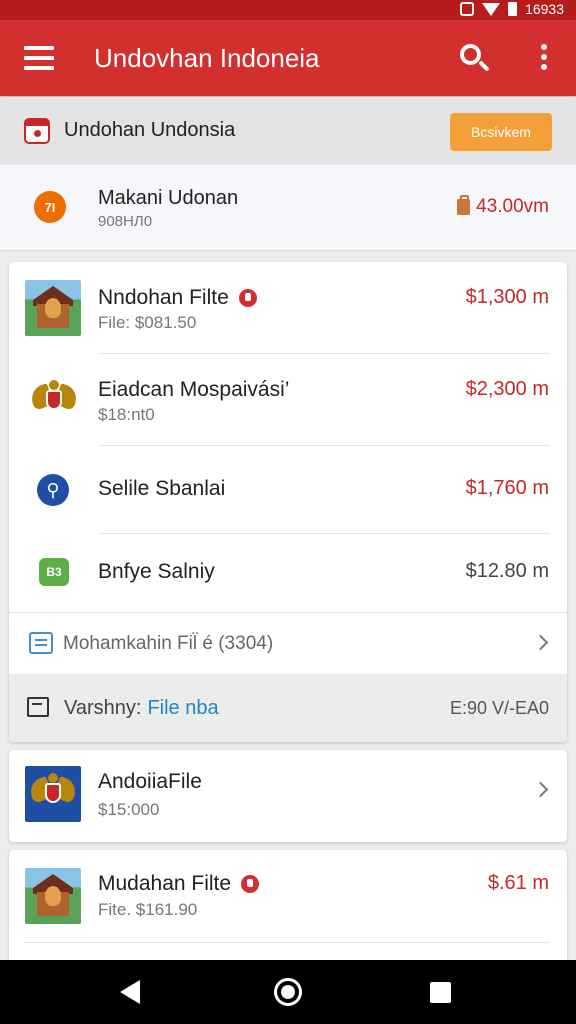  I want to click on battery-icon, so click(513, 9).